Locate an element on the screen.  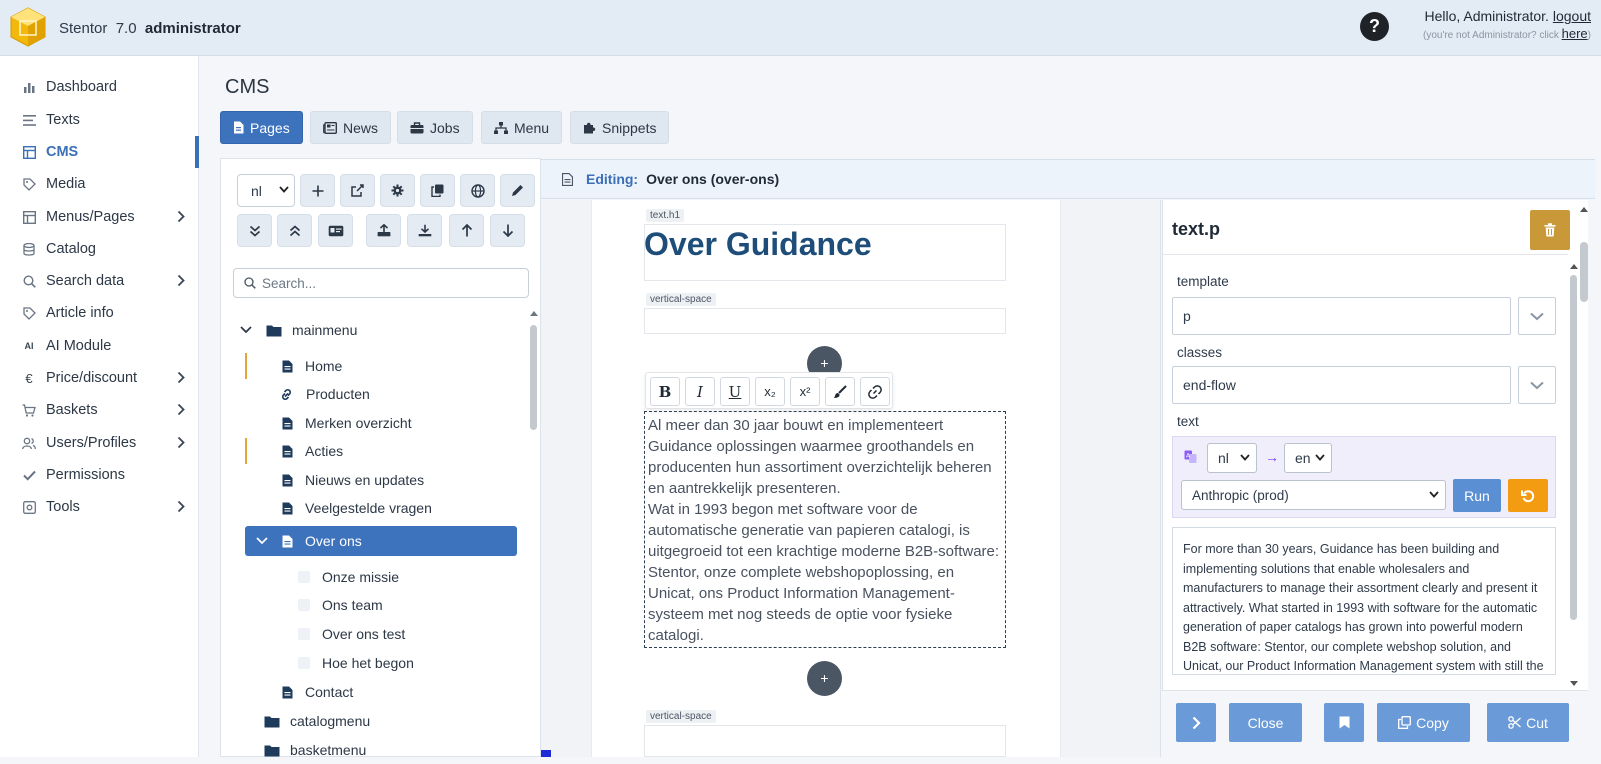
tree-node-ons-team: Ons team is located at coordinates (340, 605).